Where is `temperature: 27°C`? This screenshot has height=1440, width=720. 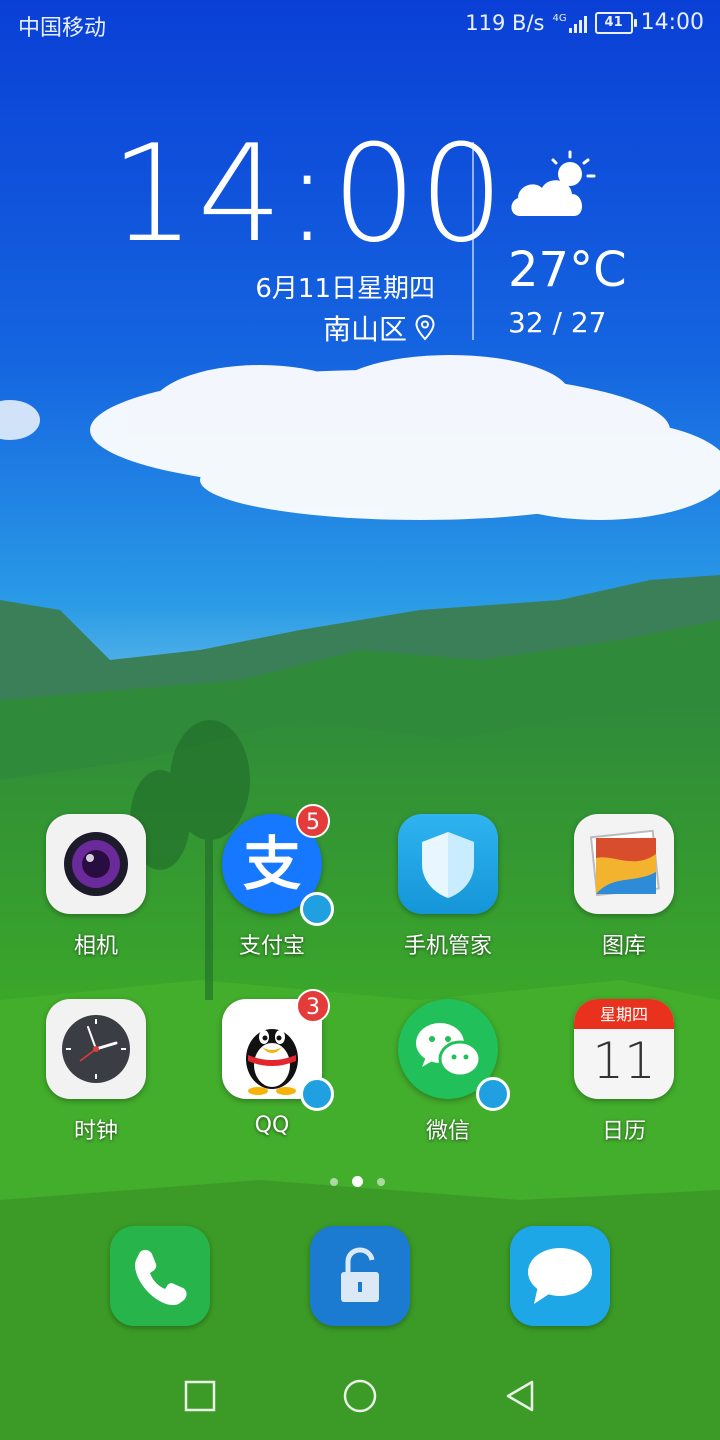
temperature: 27°C is located at coordinates (567, 270).